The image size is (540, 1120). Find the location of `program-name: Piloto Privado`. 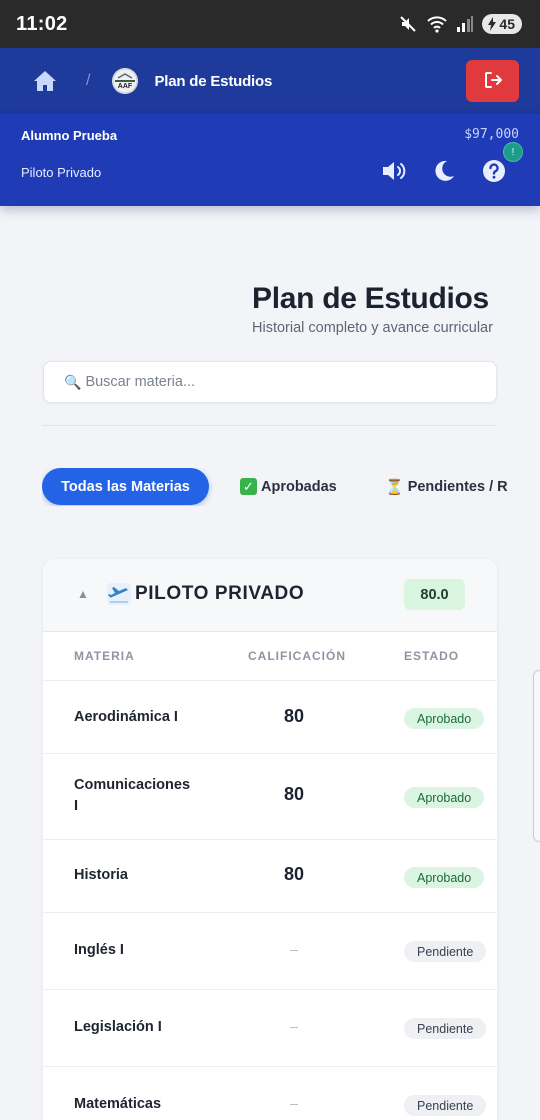

program-name: Piloto Privado is located at coordinates (61, 172).